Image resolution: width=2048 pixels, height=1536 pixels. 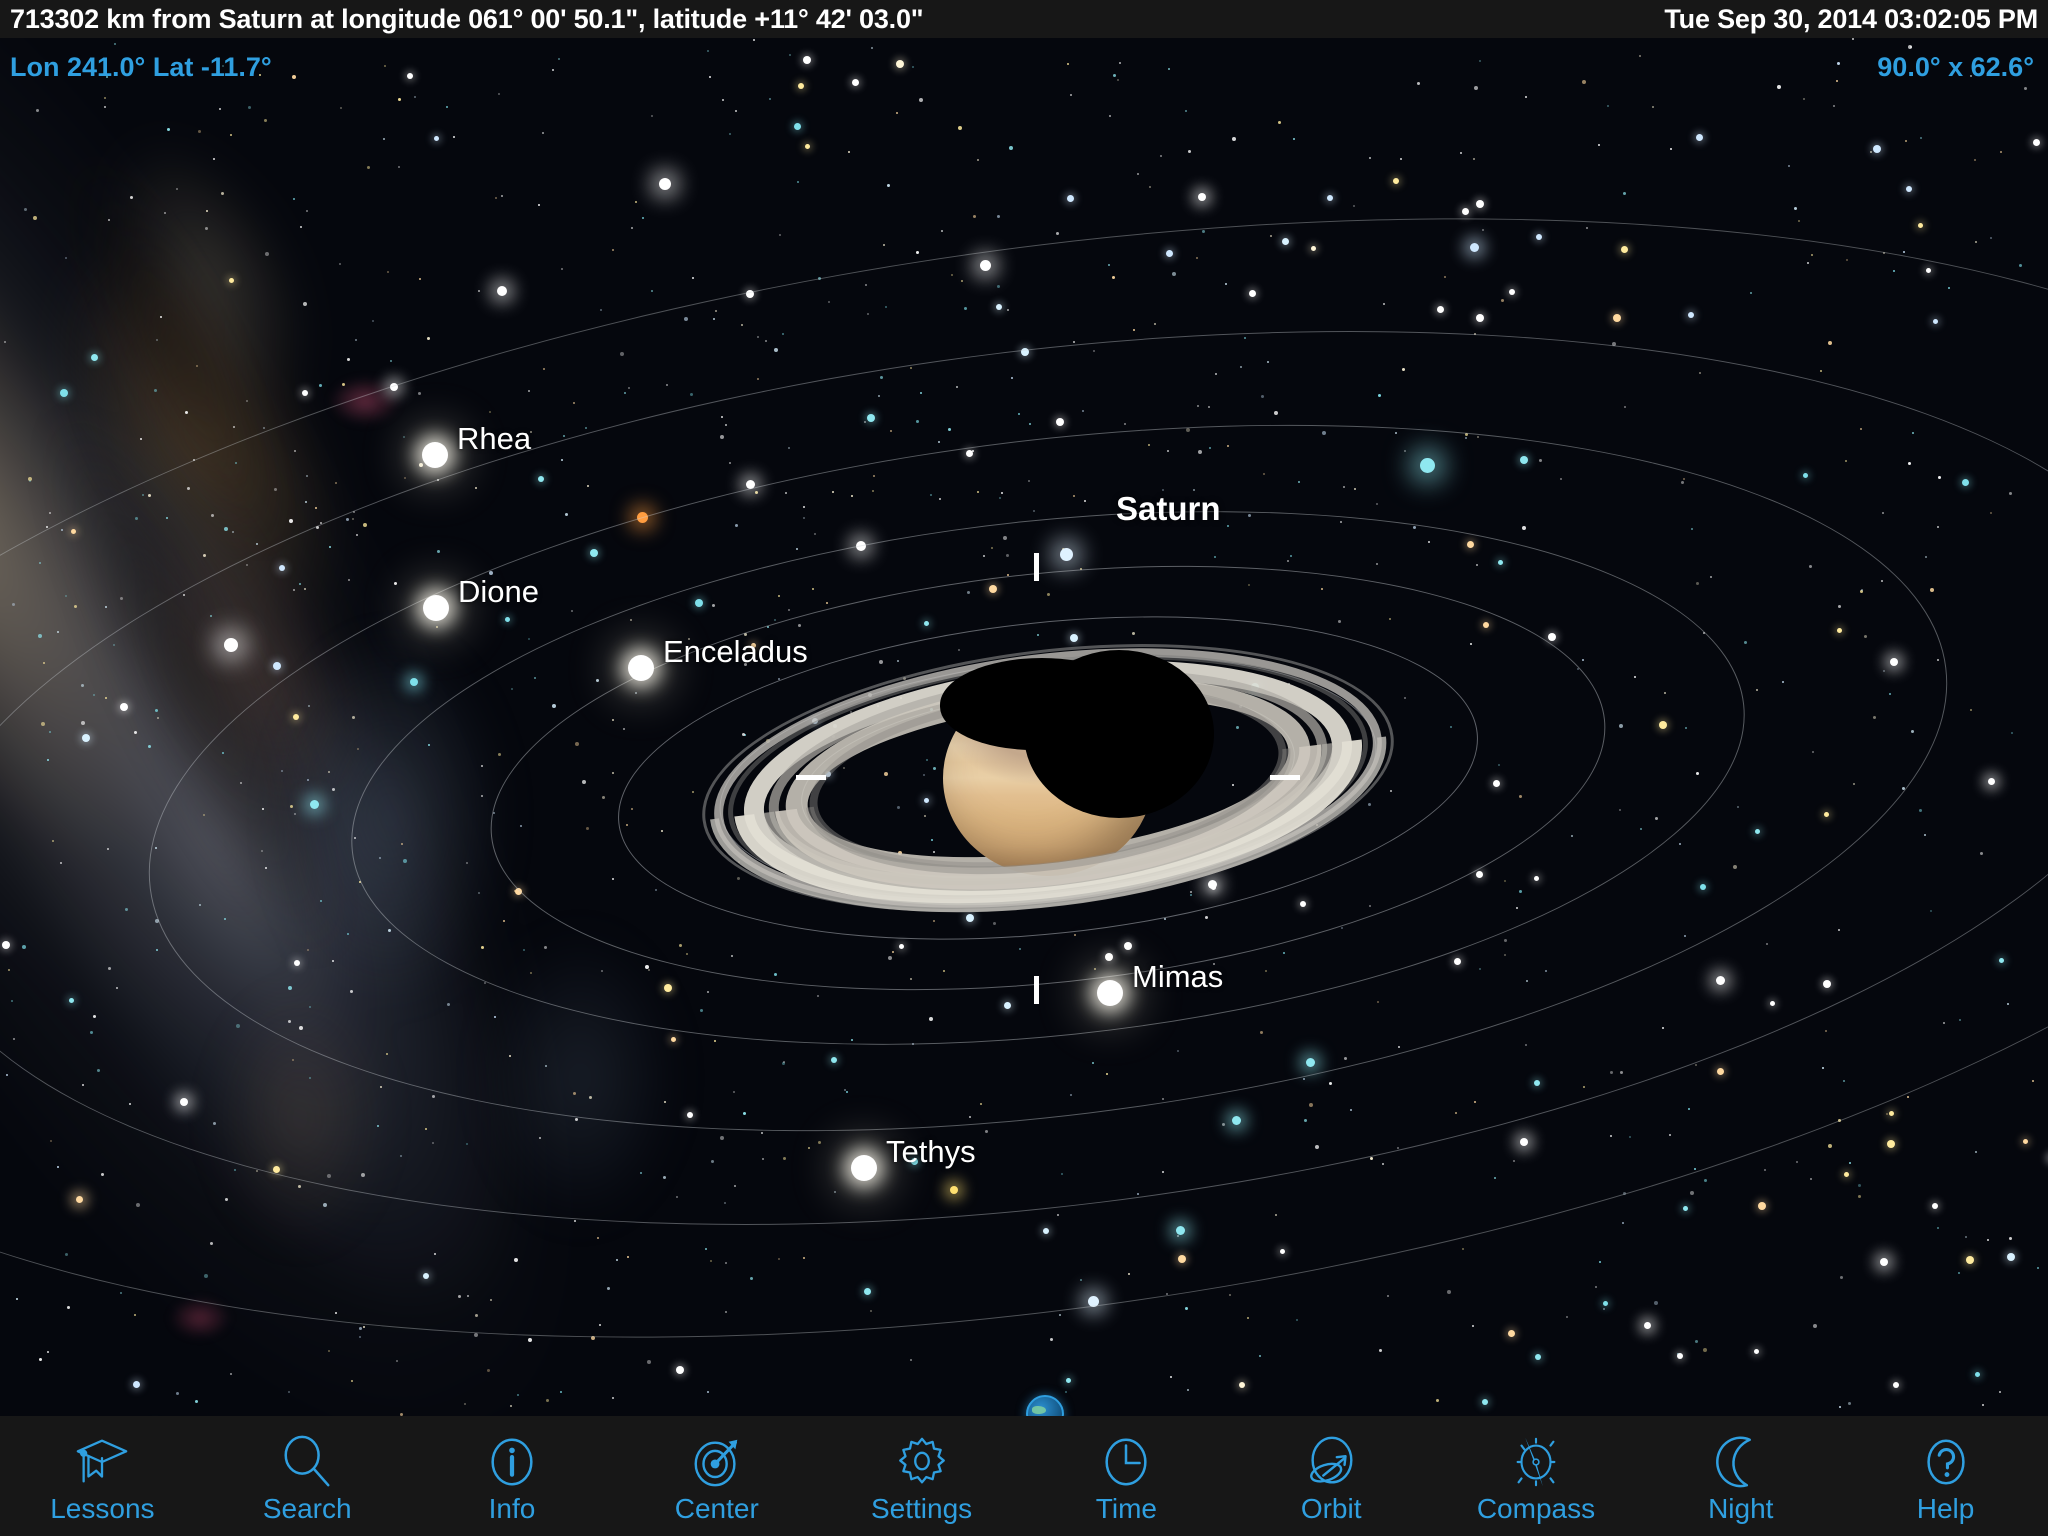 I want to click on target-icon, so click(x=717, y=1462).